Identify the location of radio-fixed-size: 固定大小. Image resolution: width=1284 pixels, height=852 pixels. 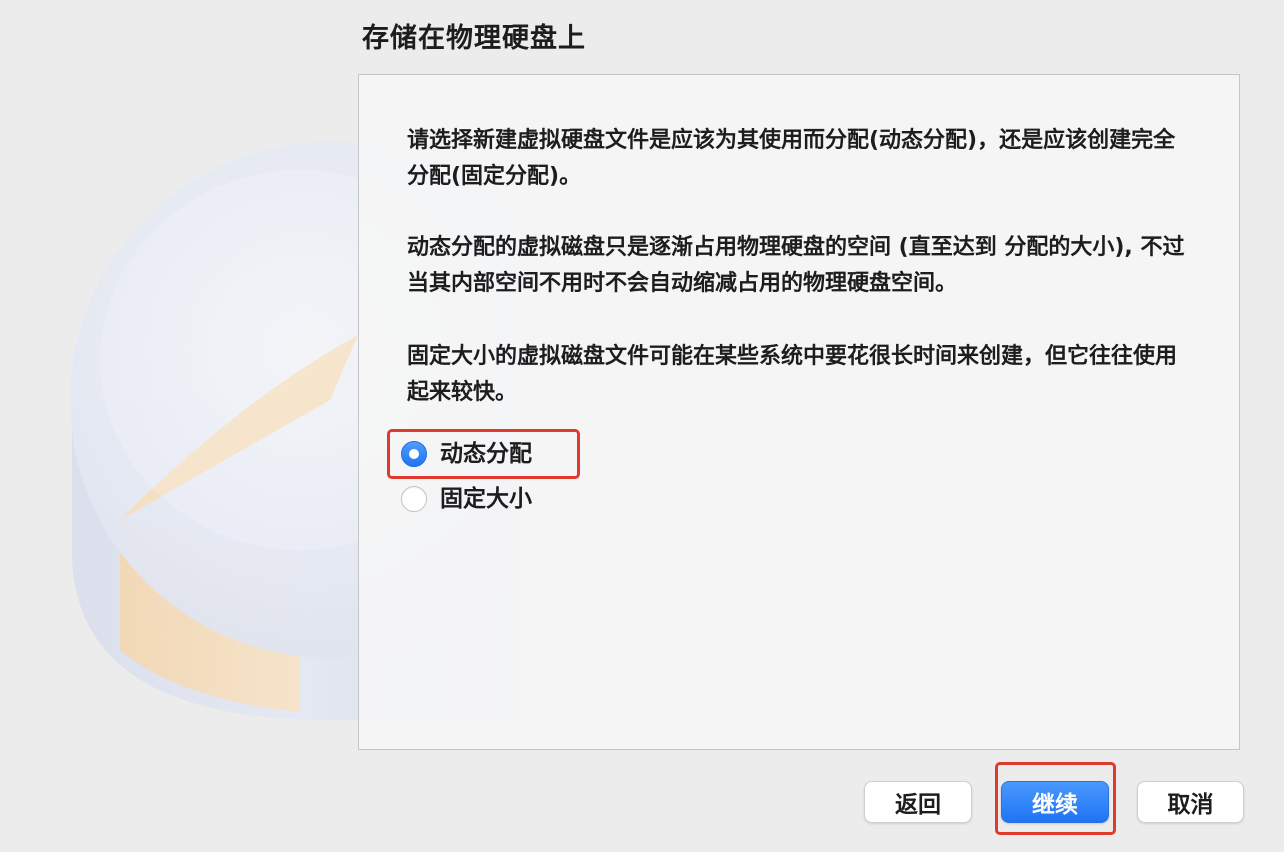
(466, 499).